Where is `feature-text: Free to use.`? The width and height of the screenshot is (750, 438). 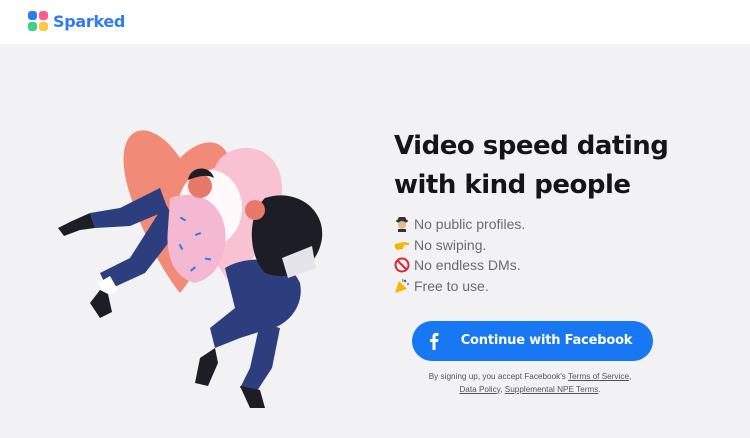
feature-text: Free to use. is located at coordinates (451, 285).